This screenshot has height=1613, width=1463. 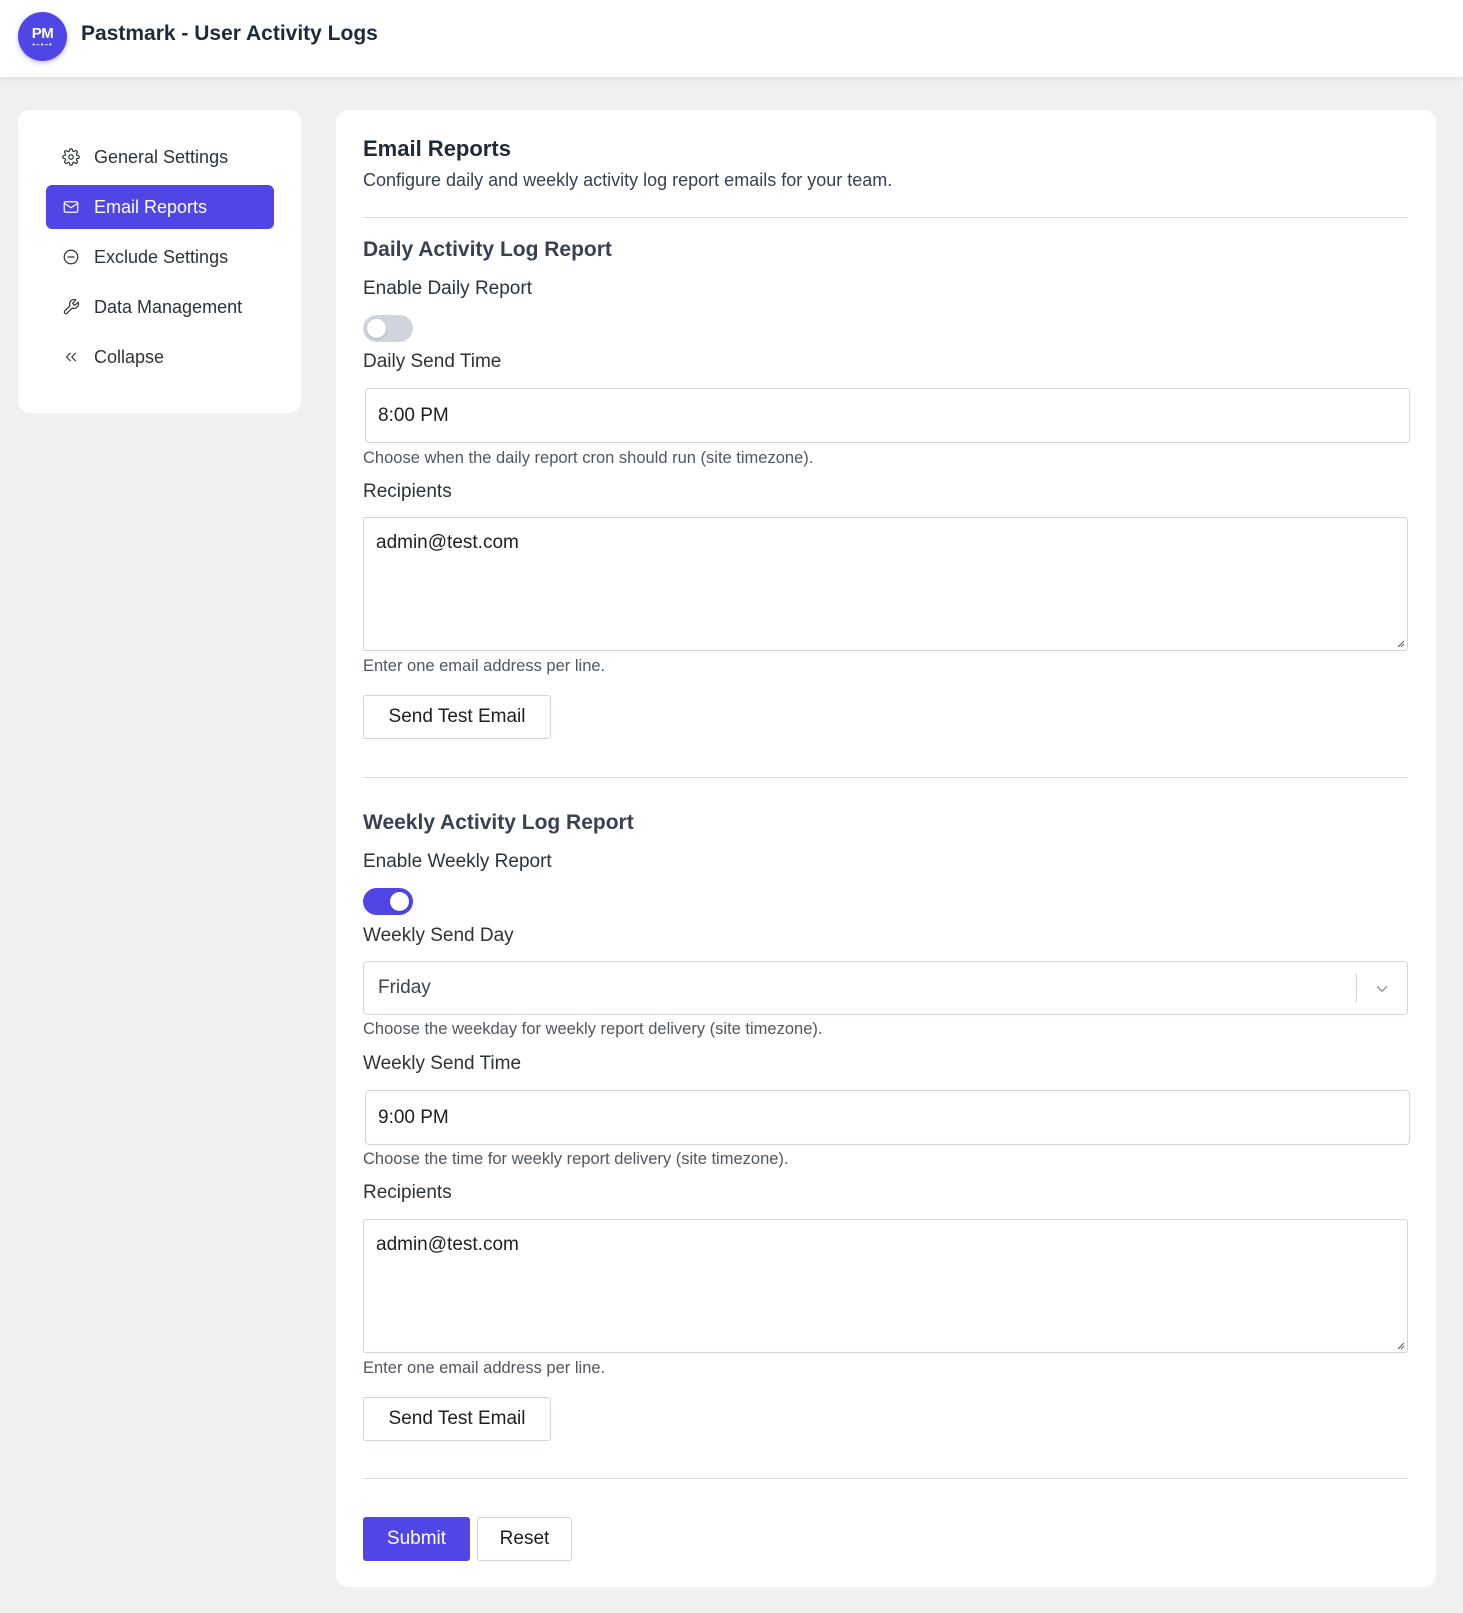 I want to click on weekly-recipients-help: Enter one email address per line., so click(x=484, y=1368).